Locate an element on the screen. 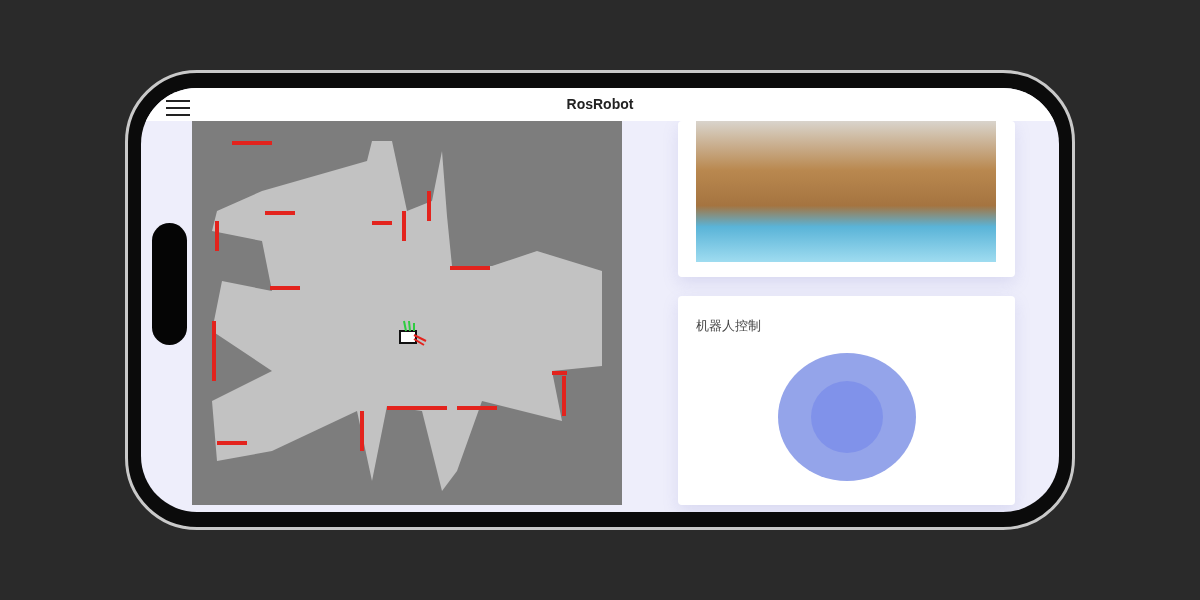  joystick is located at coordinates (846, 416).